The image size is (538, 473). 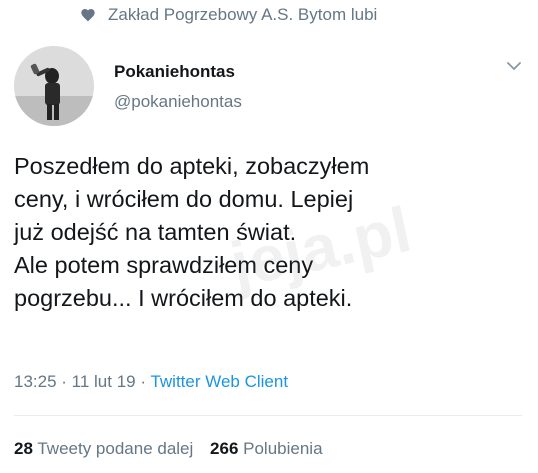 What do you see at coordinates (219, 381) in the screenshot?
I see `tweet-client-link: Twitter Web Client` at bounding box center [219, 381].